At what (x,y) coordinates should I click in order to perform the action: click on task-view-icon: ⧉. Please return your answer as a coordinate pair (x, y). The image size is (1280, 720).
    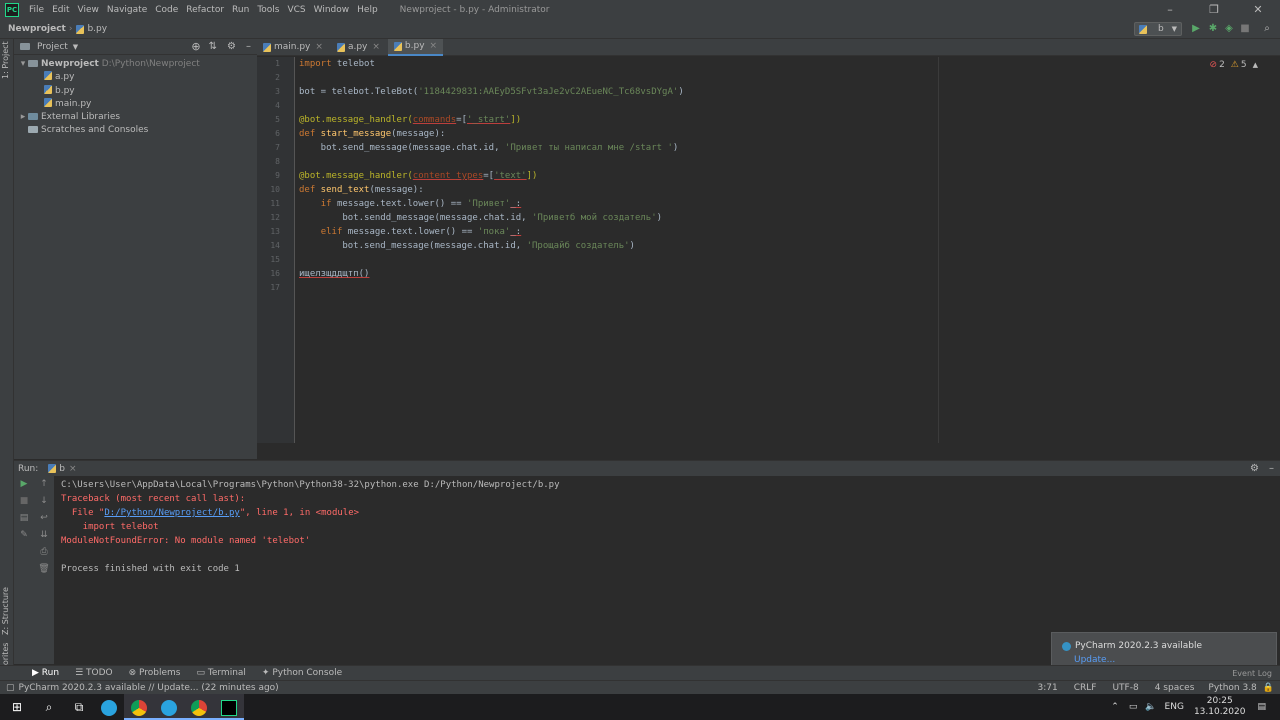
    Looking at the image, I should click on (79, 707).